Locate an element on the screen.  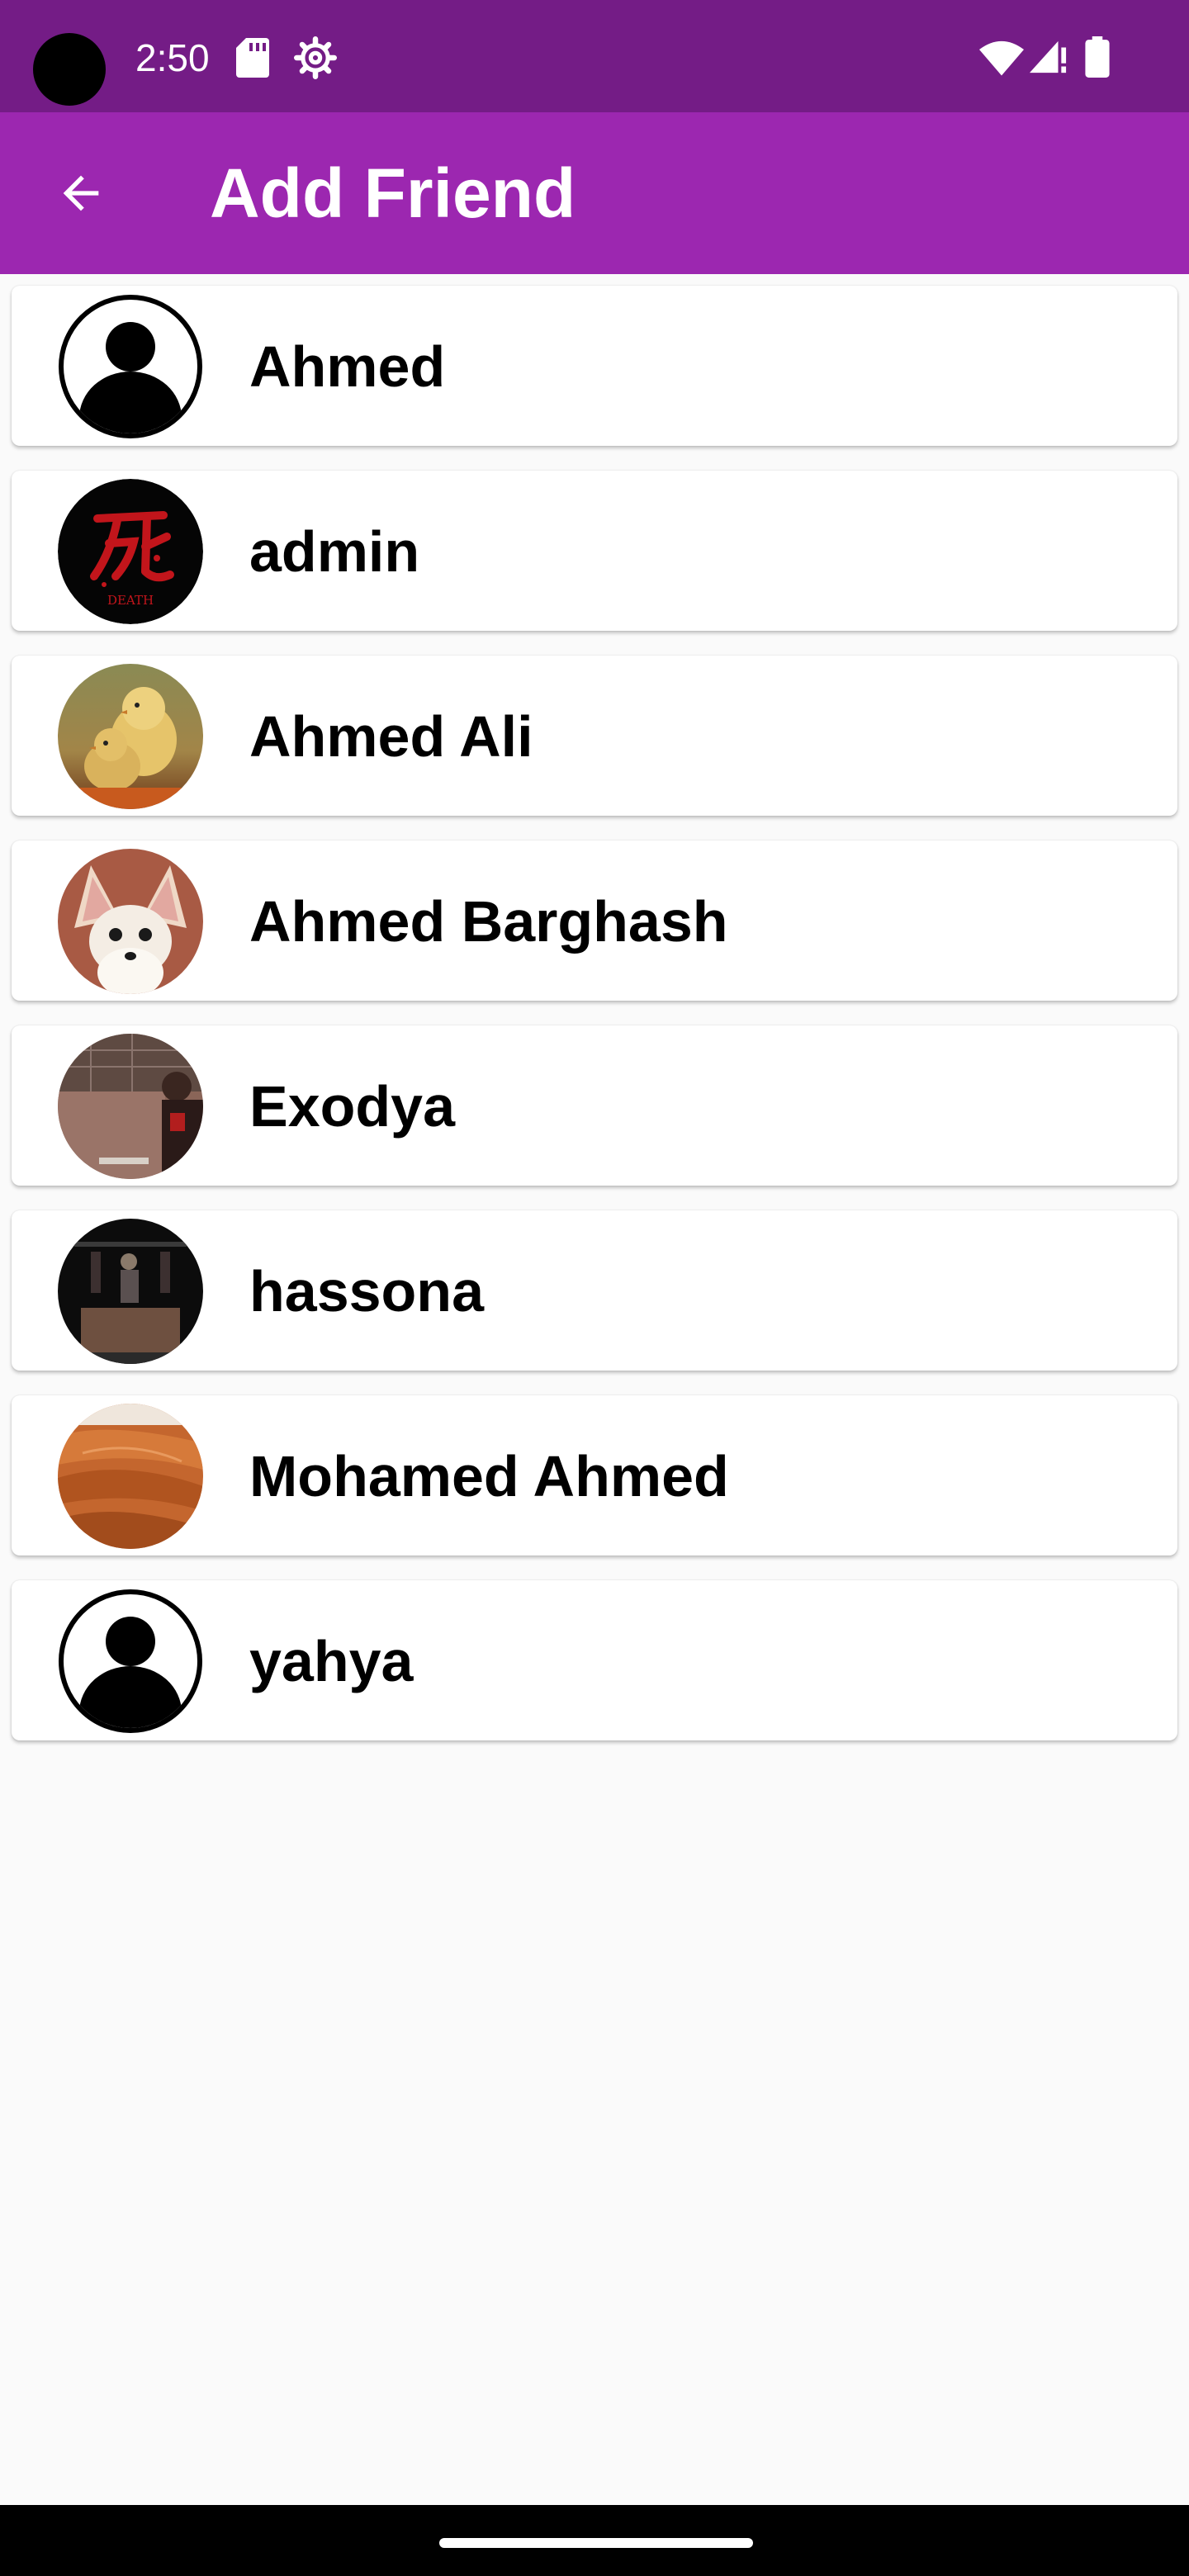
user-name: Ahmed Ali is located at coordinates (391, 736).